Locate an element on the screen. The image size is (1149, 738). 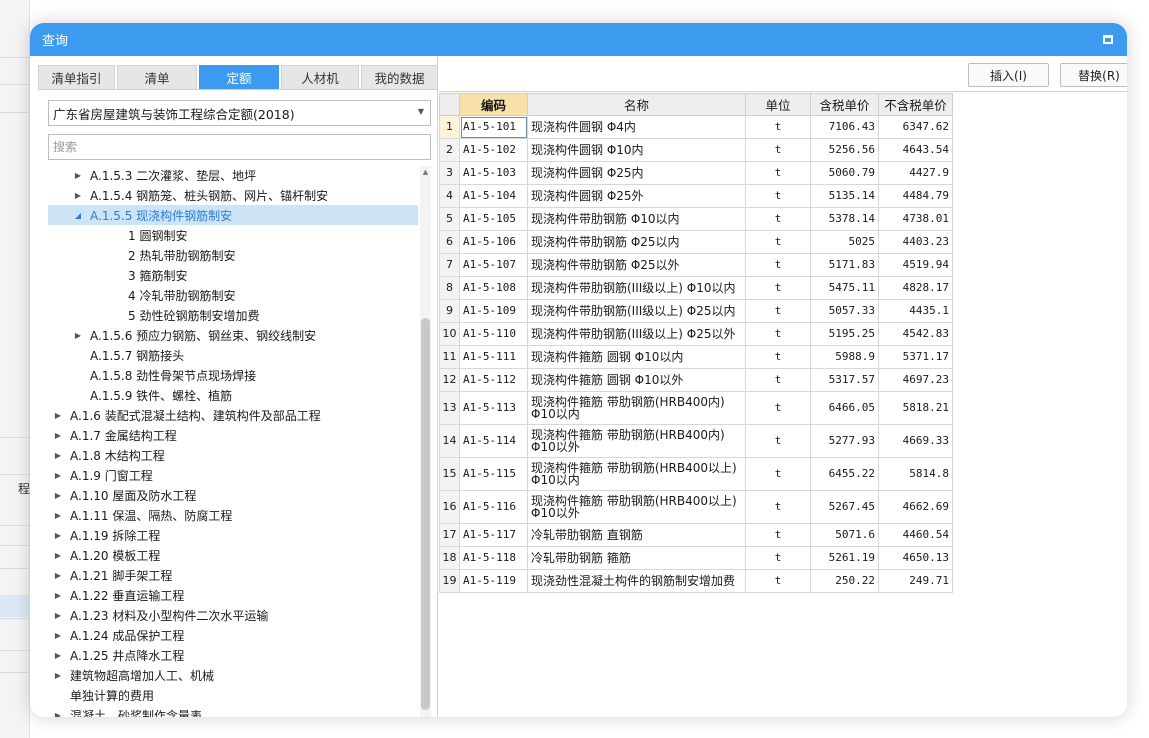
row-number: 14 is located at coordinates (449, 441).